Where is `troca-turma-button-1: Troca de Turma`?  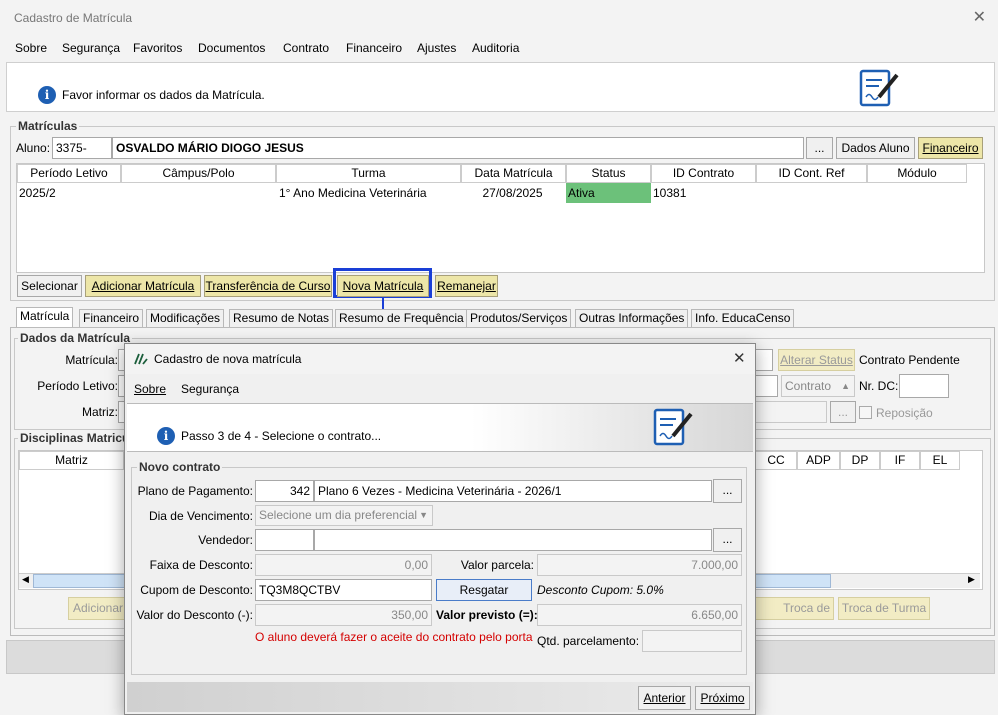
troca-turma-button-1: Troca de Turma is located at coordinates (793, 608).